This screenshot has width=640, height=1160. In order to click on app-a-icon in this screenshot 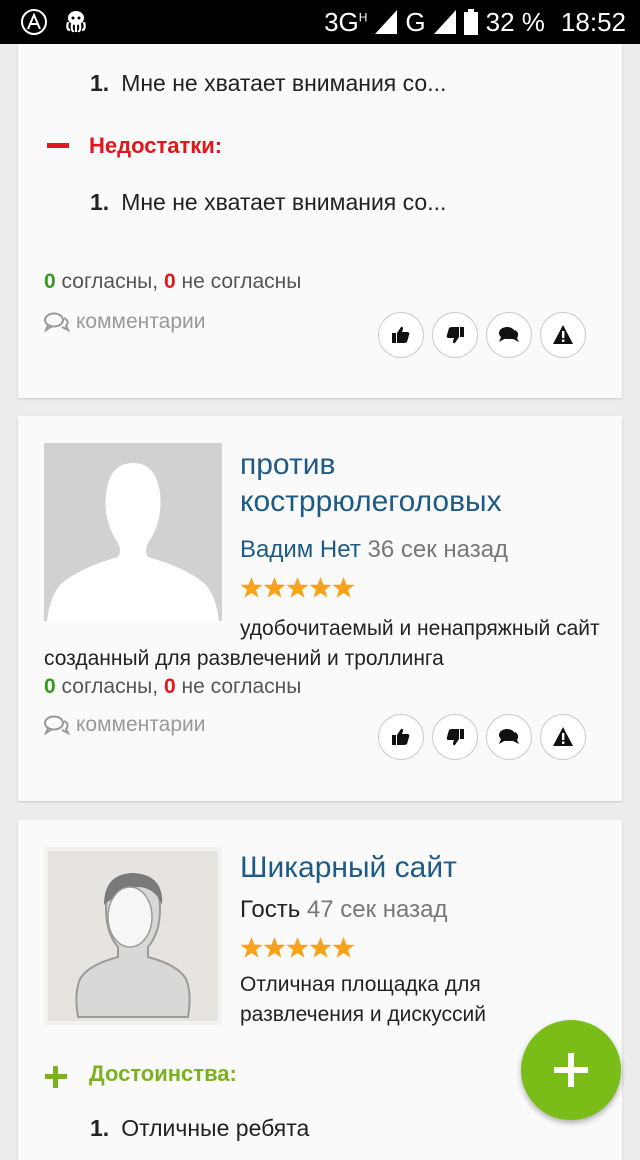, I will do `click(34, 22)`.